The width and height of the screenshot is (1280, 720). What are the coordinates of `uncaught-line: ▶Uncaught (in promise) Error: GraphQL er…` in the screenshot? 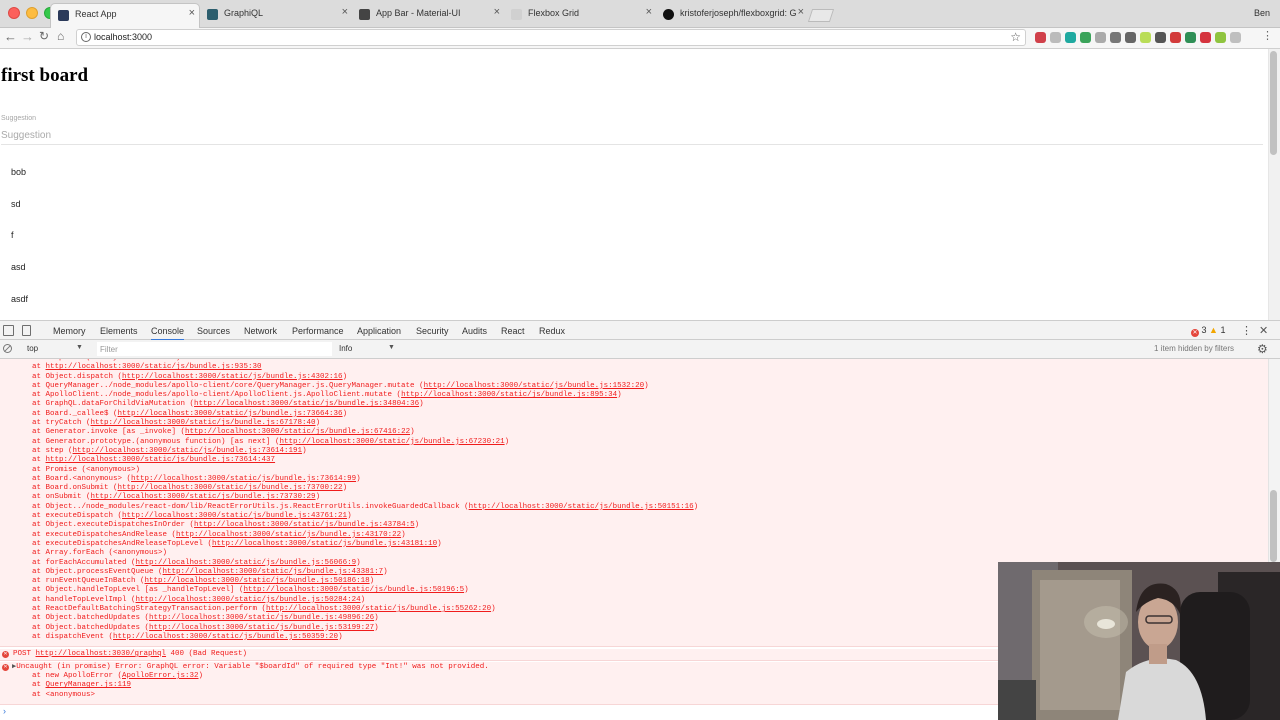 It's located at (250, 667).